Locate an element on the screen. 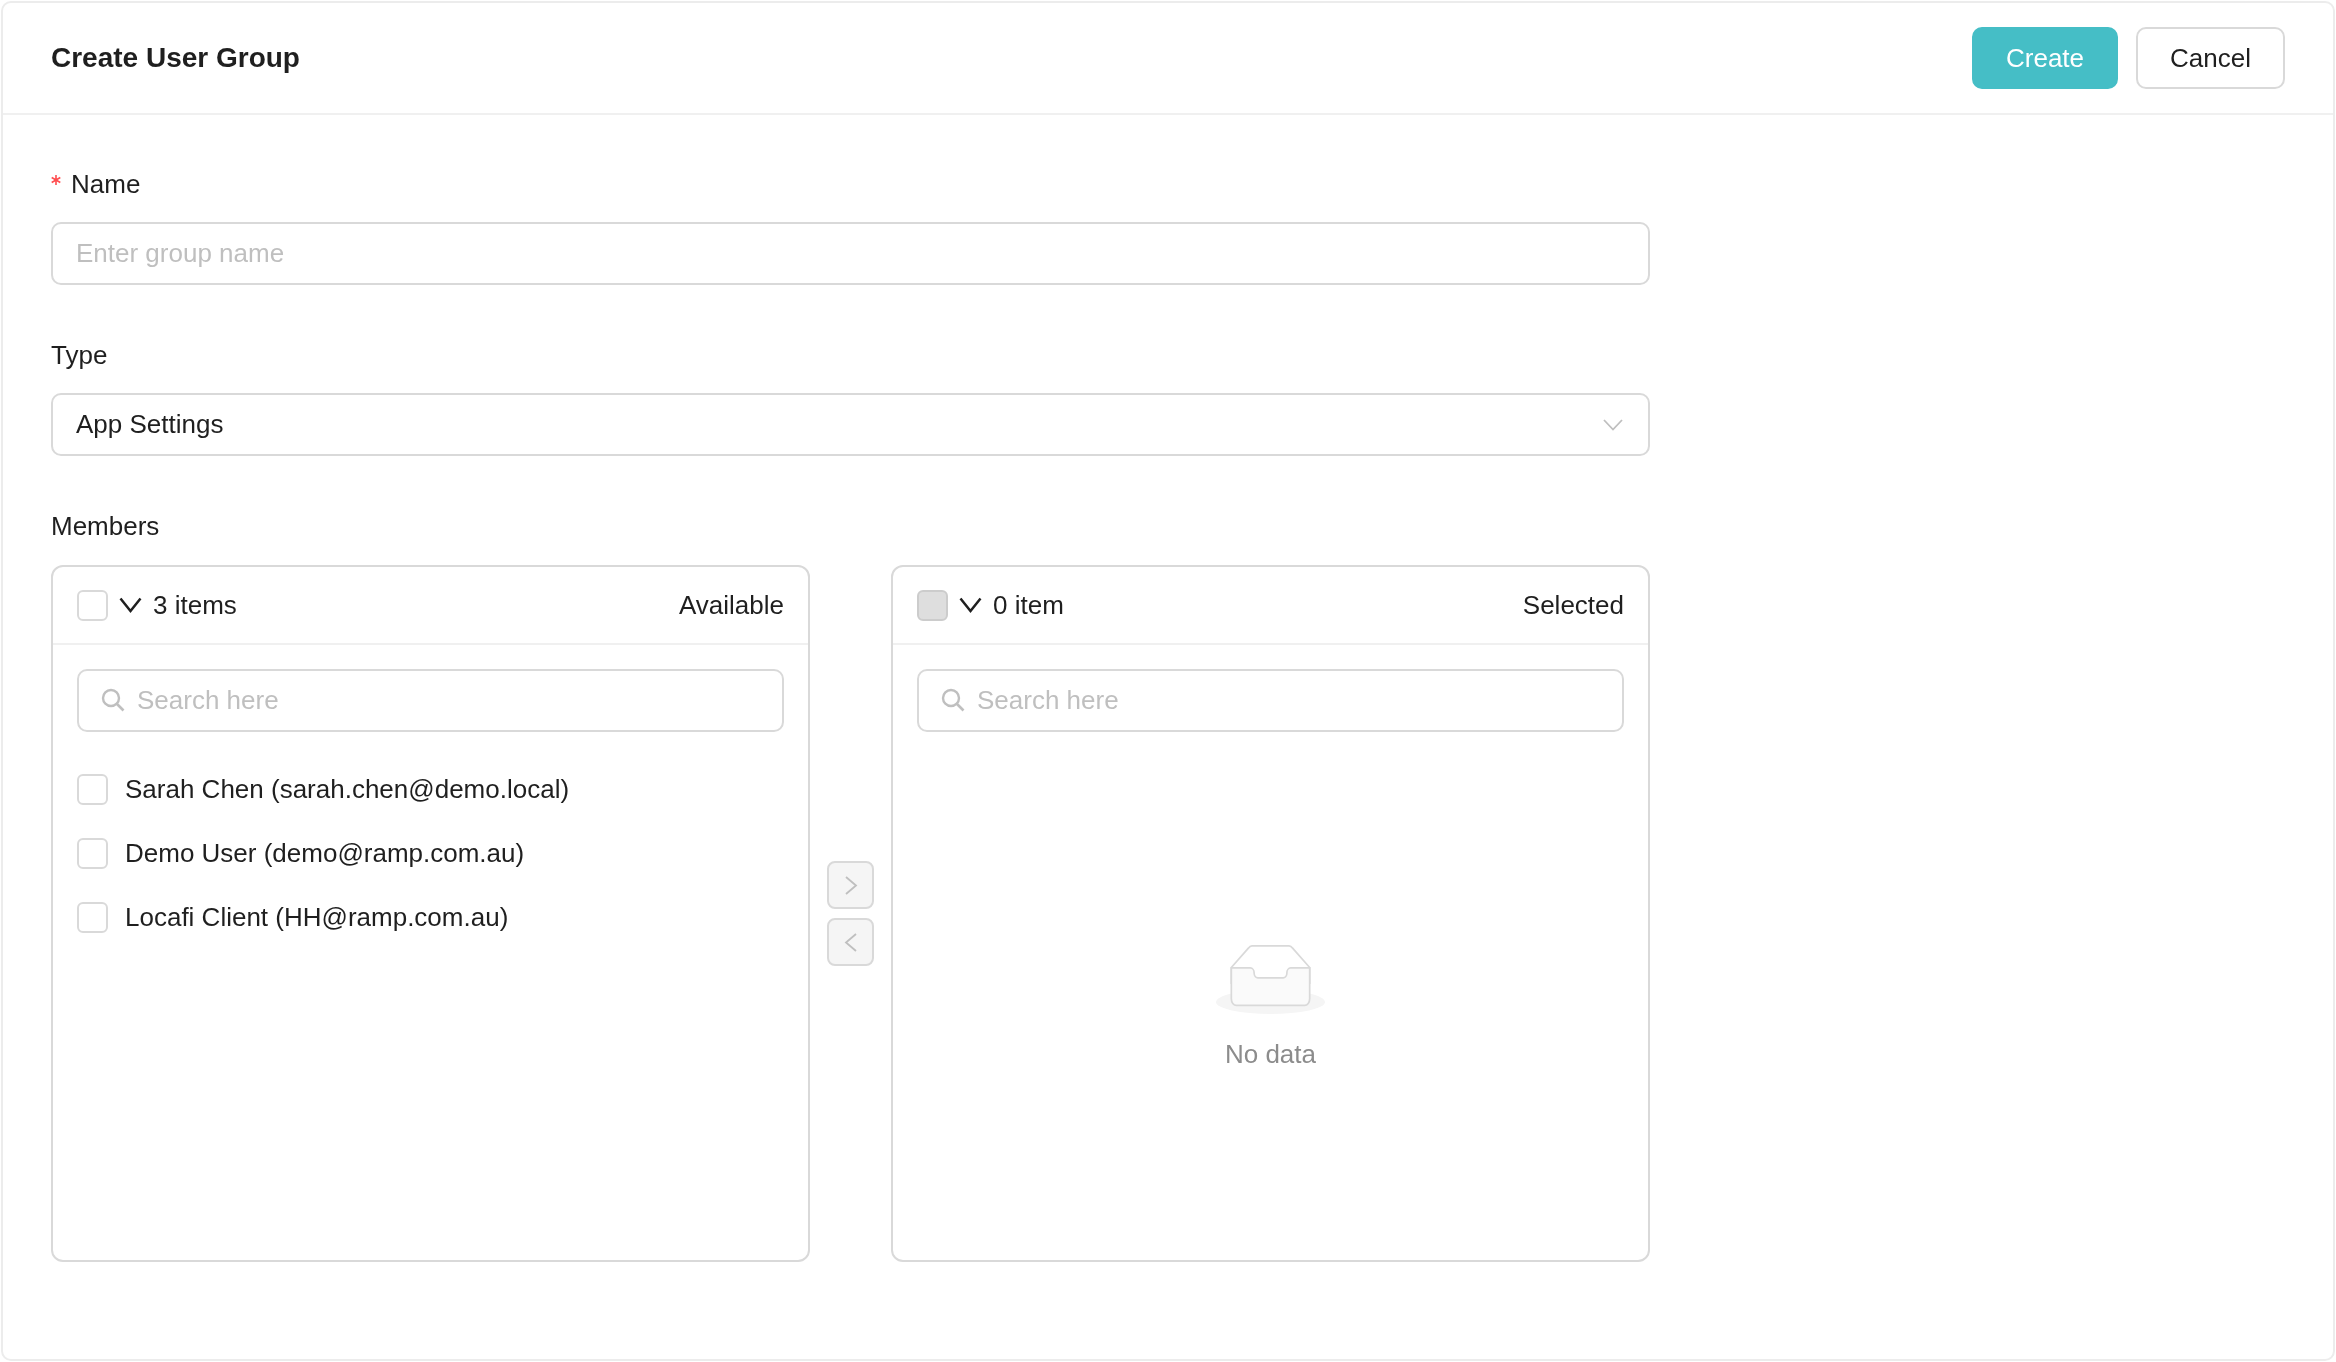  list-title: Selected is located at coordinates (1573, 605).